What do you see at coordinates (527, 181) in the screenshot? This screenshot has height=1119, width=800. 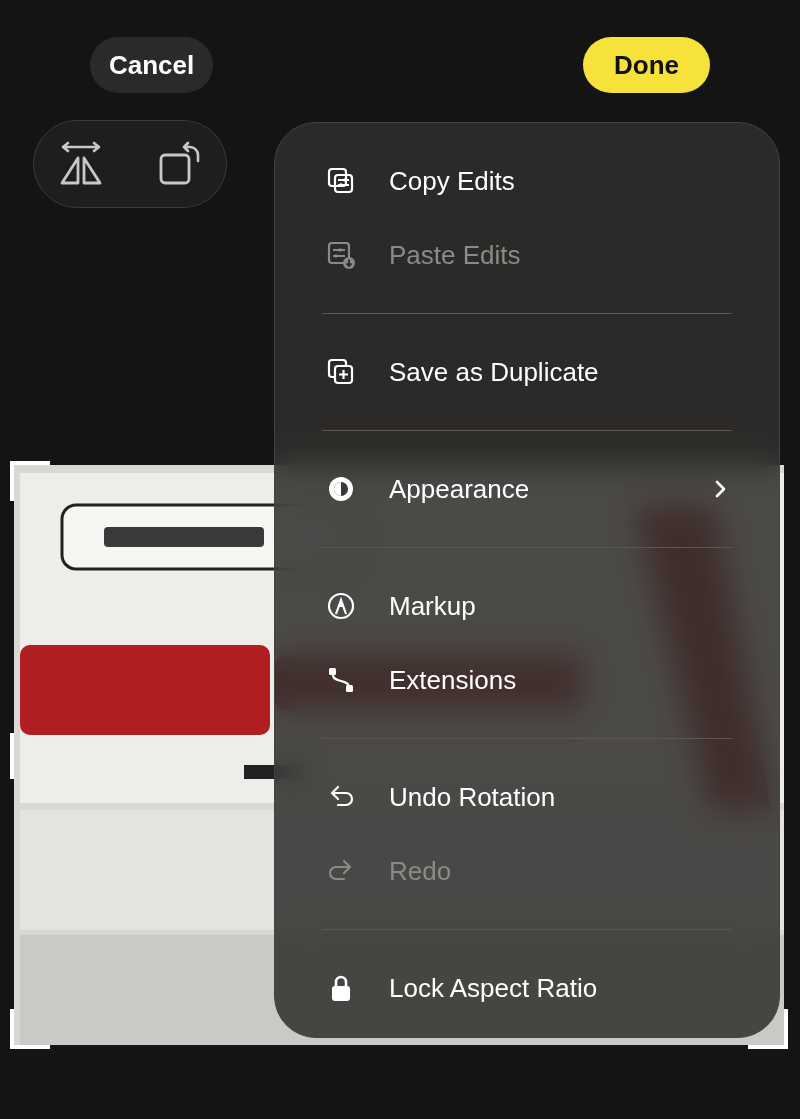 I see `menu-item: Copy Edits` at bounding box center [527, 181].